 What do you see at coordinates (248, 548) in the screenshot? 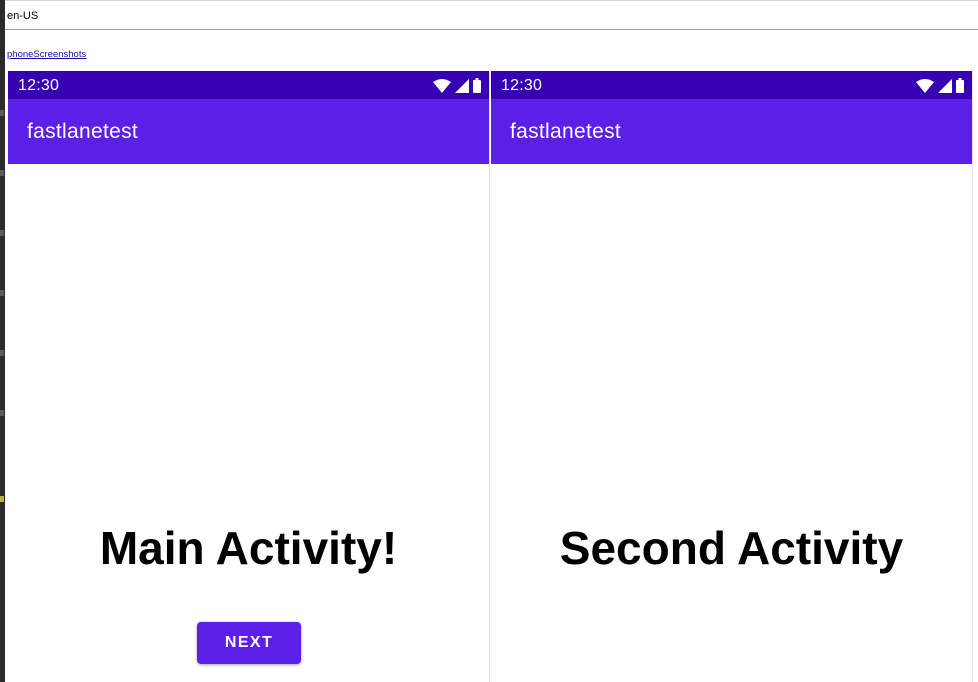
I see `activity-title: Main Activity!` at bounding box center [248, 548].